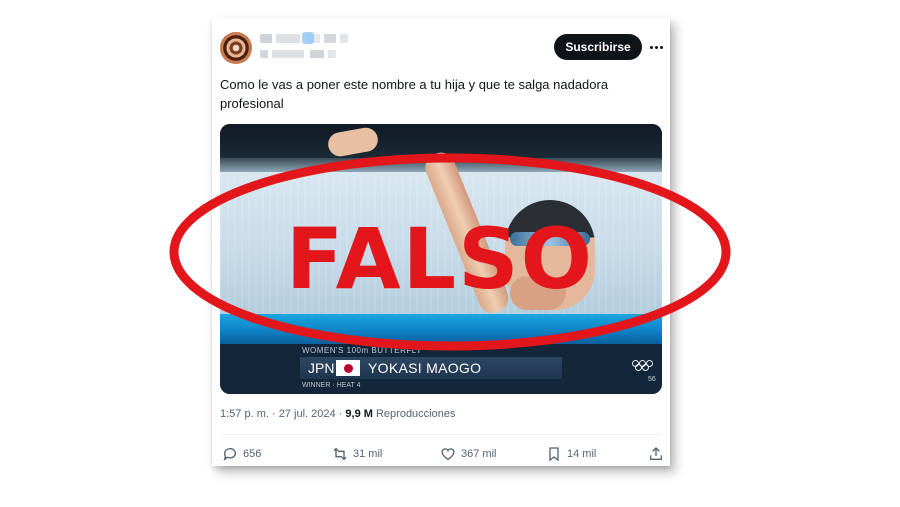  What do you see at coordinates (359, 414) in the screenshot?
I see `views-count: 9,9 M` at bounding box center [359, 414].